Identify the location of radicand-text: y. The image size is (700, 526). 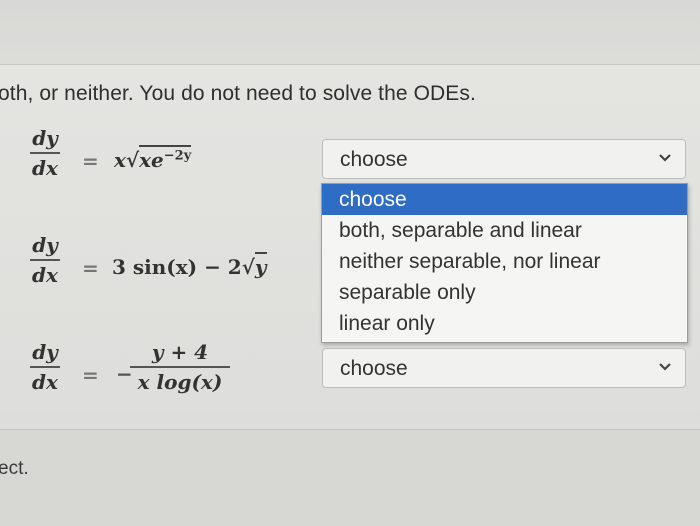
(260, 267).